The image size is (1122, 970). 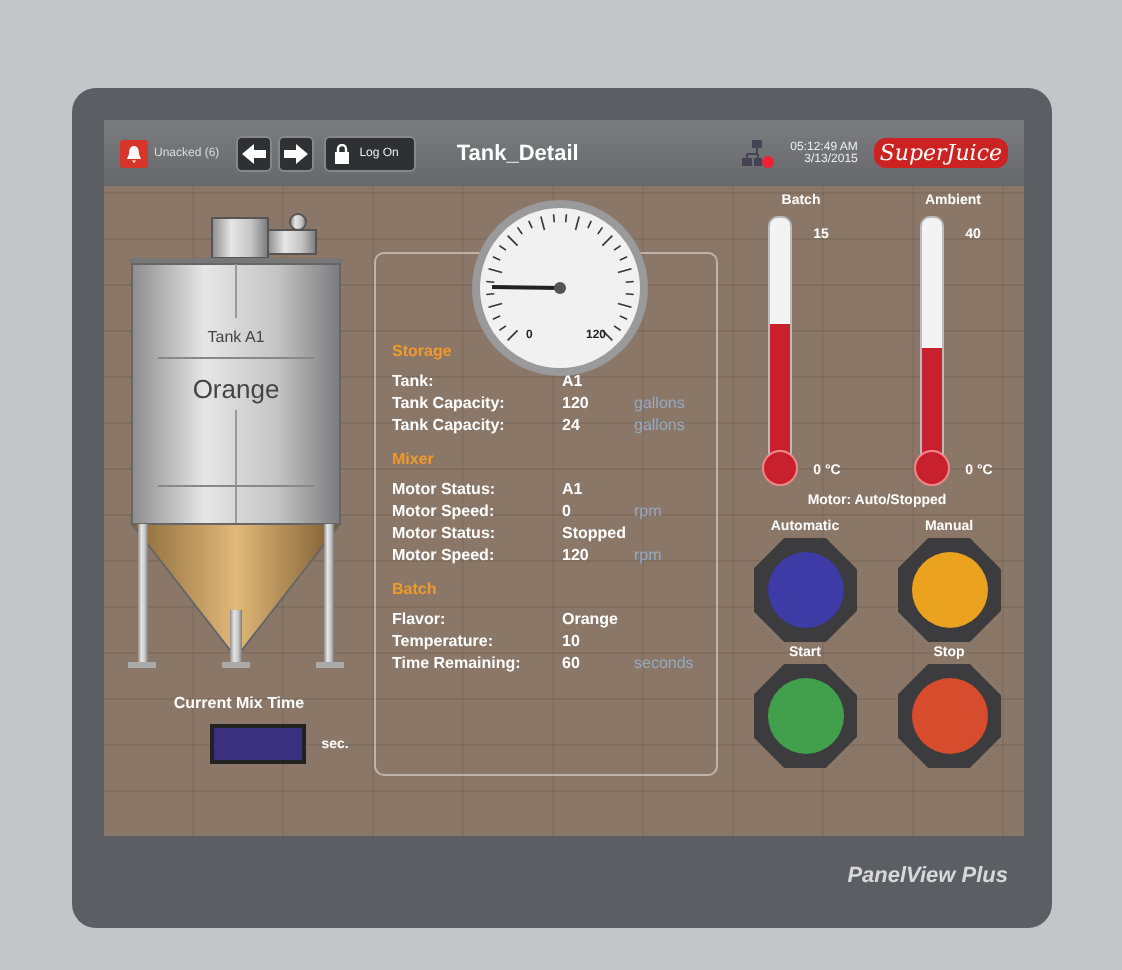 I want to click on forward-button, so click(x=295, y=153).